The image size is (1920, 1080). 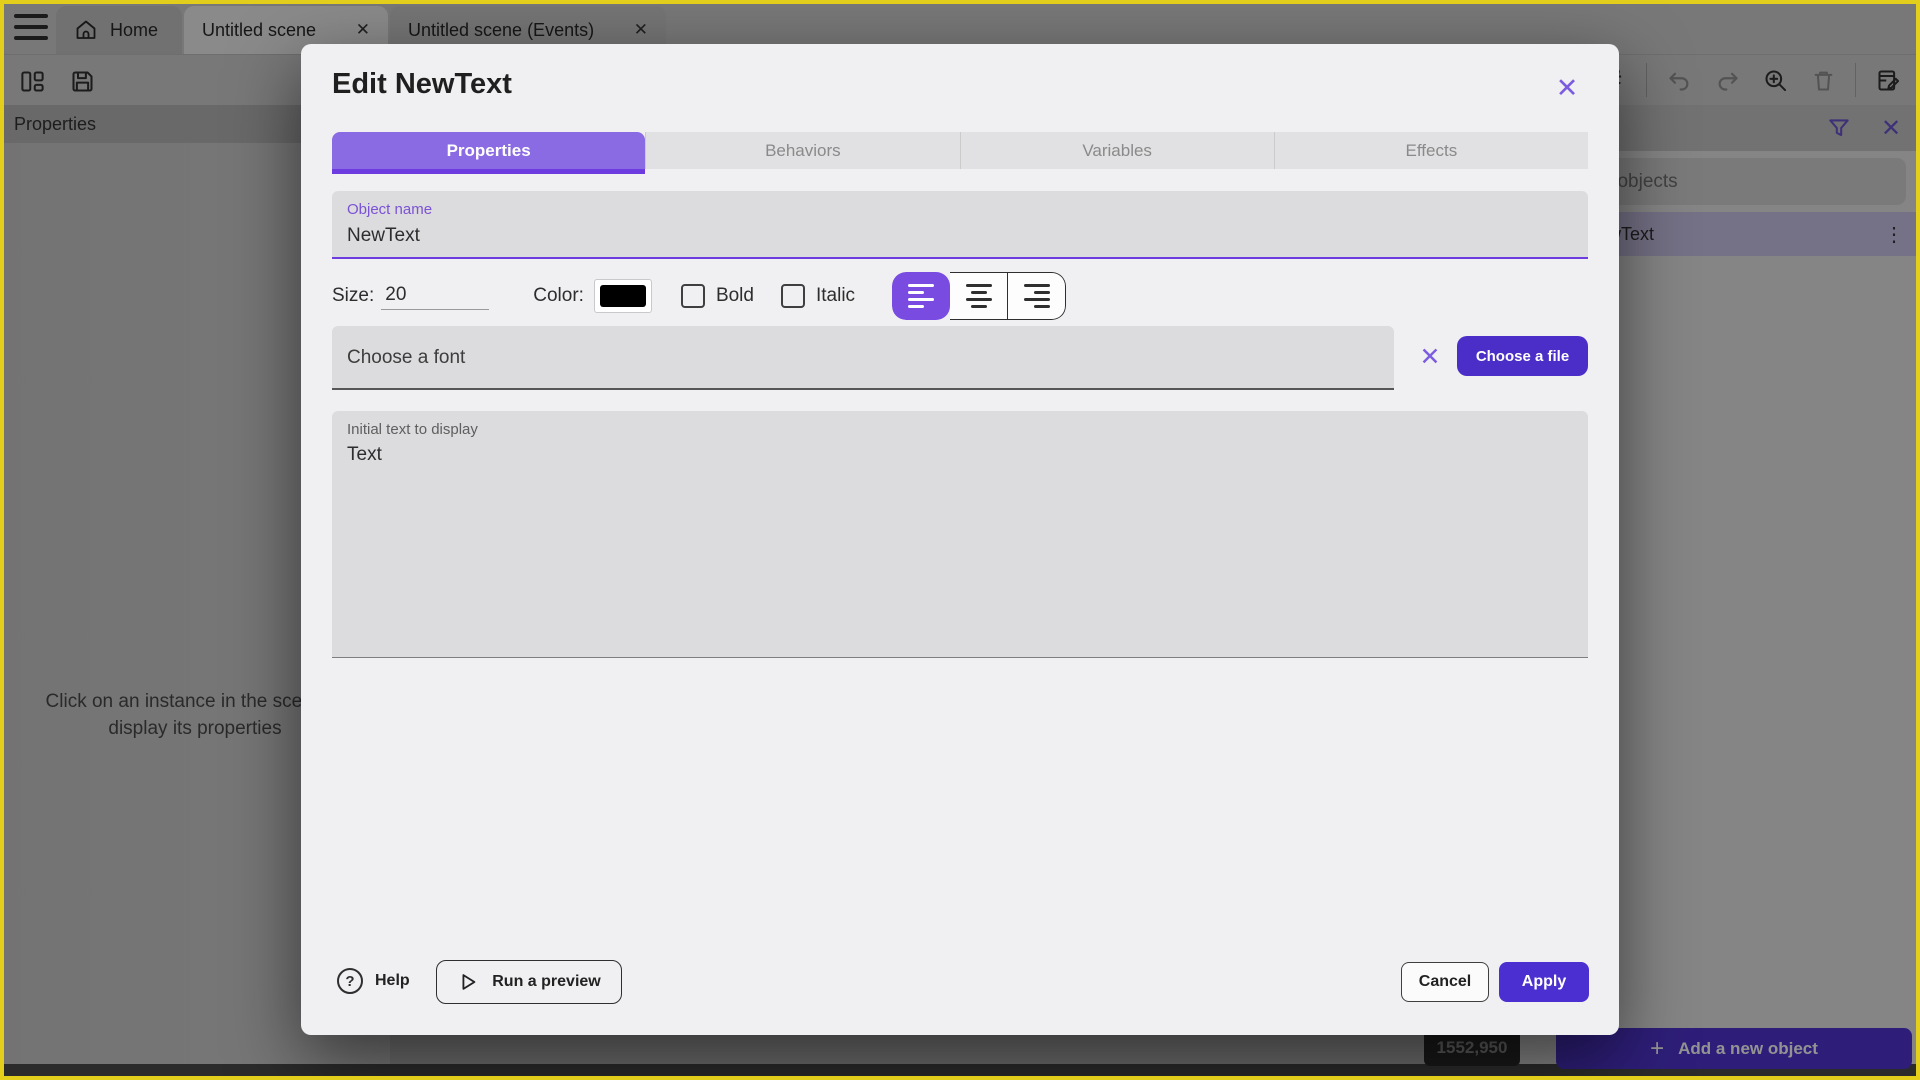 I want to click on object-name-field: Object name NewText, so click(x=960, y=225).